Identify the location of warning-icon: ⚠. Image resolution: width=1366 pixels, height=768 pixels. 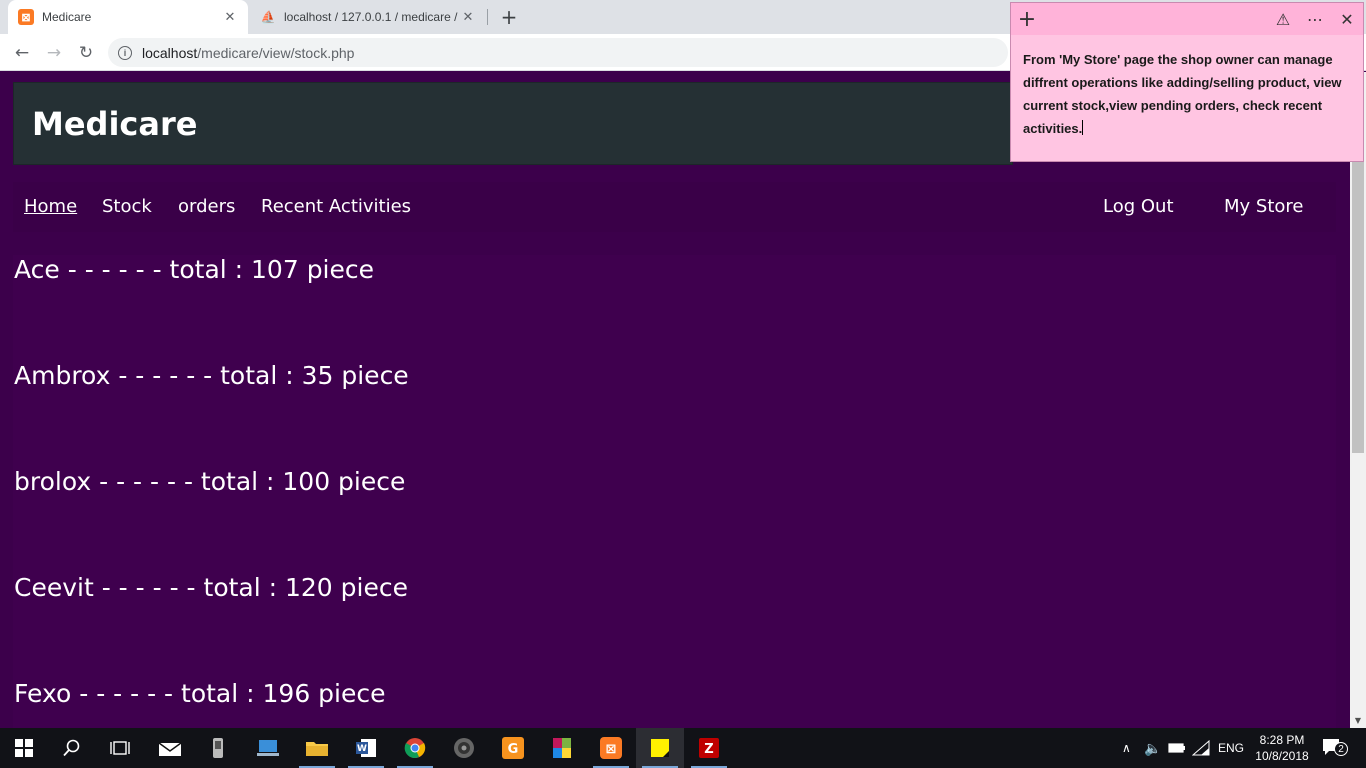
(1283, 19).